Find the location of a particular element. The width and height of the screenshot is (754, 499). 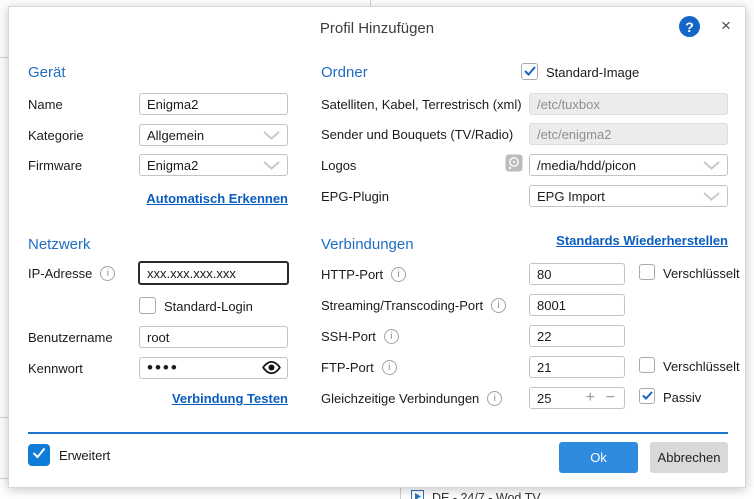

ip-address-input is located at coordinates (213, 273).